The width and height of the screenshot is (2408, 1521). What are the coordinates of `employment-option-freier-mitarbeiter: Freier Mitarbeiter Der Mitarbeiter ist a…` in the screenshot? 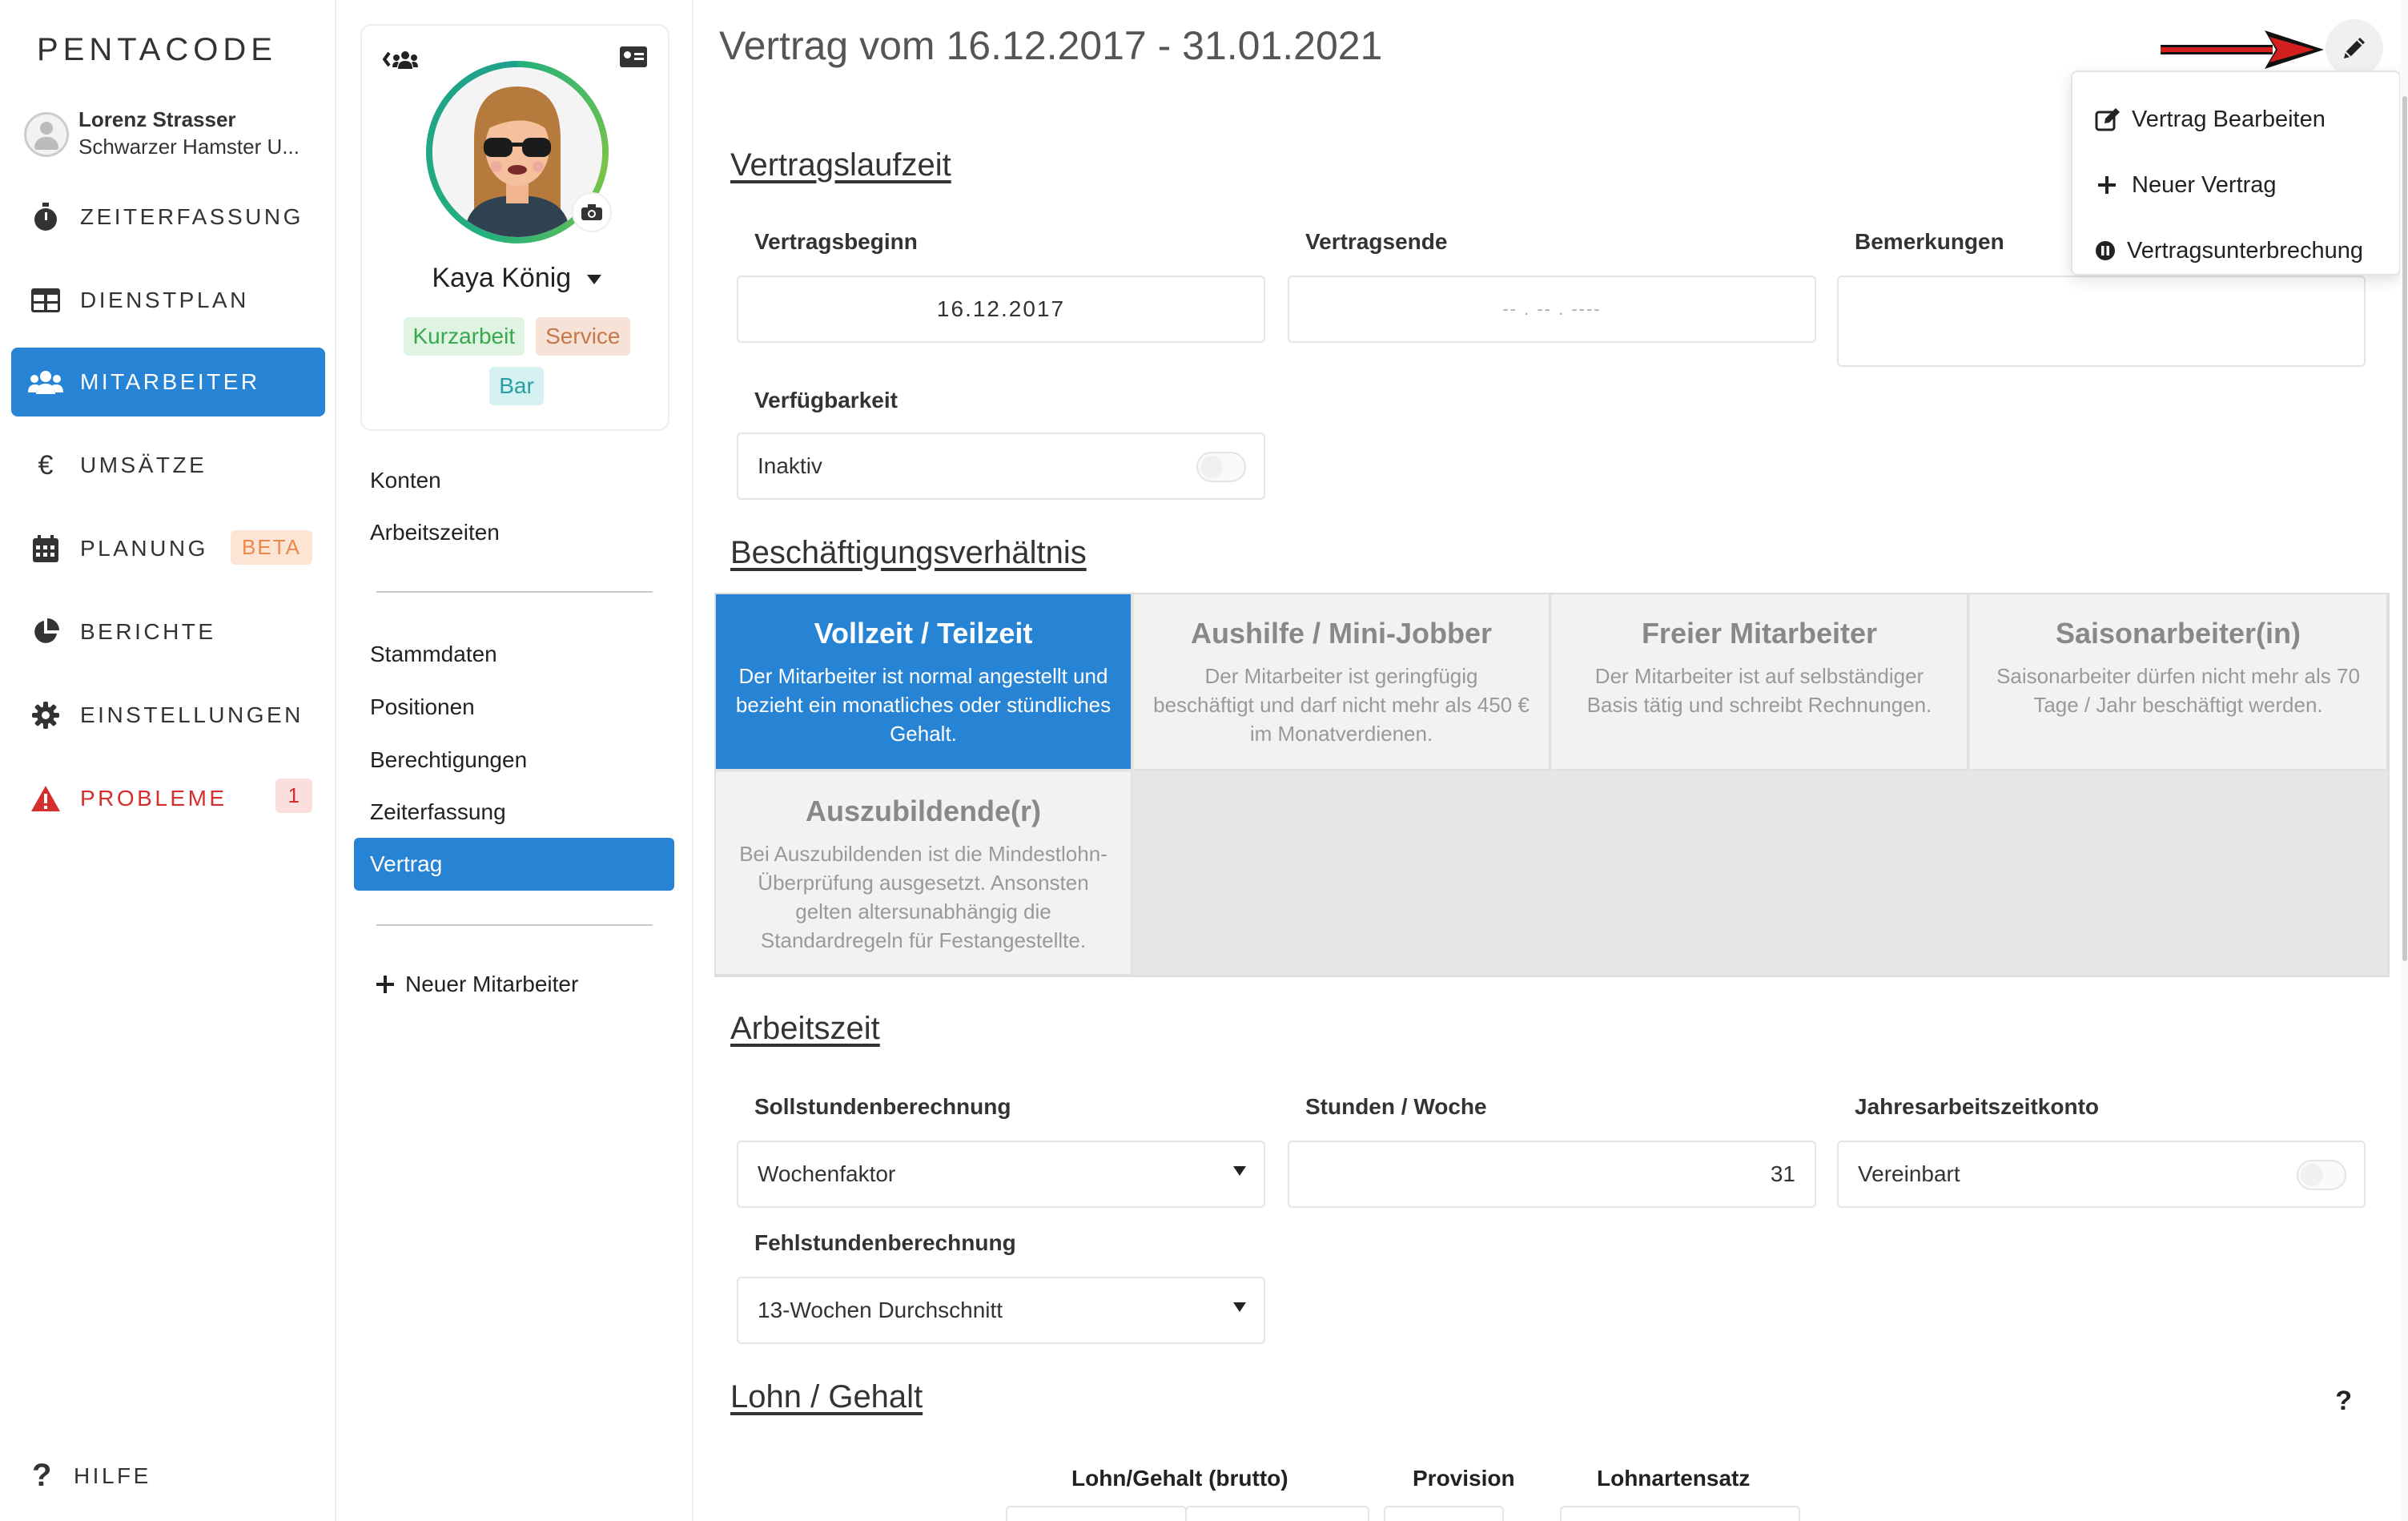 It's located at (1760, 682).